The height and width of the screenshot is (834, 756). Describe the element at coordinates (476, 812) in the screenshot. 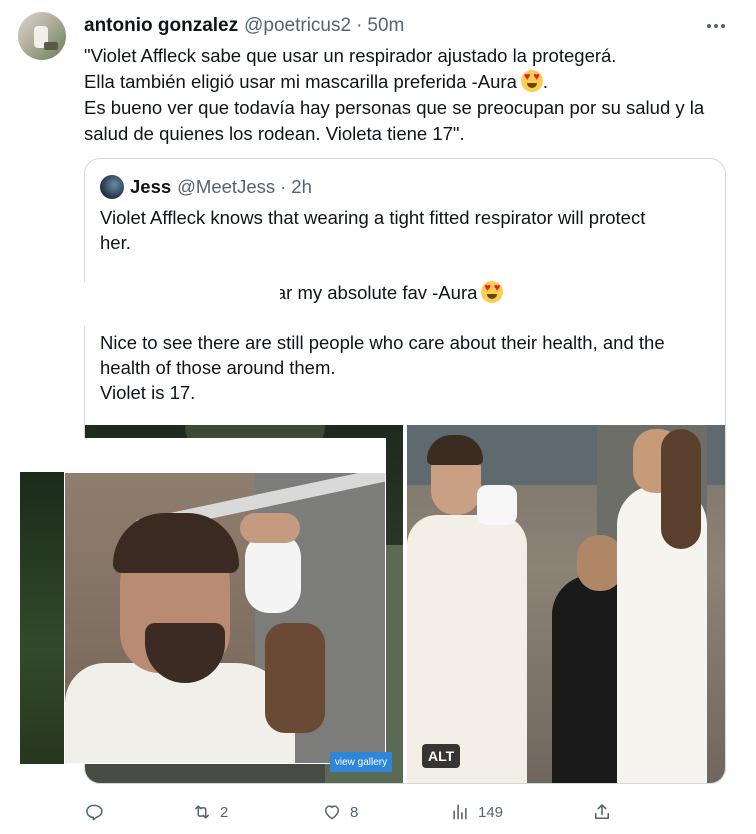

I see `views-button: 149` at that location.